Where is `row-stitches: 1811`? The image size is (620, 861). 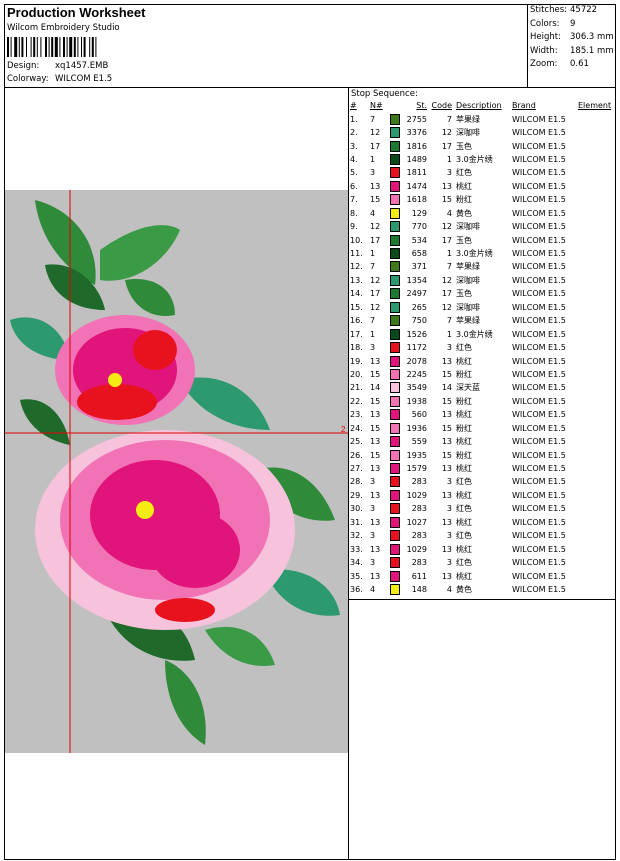 row-stitches: 1811 is located at coordinates (416, 173).